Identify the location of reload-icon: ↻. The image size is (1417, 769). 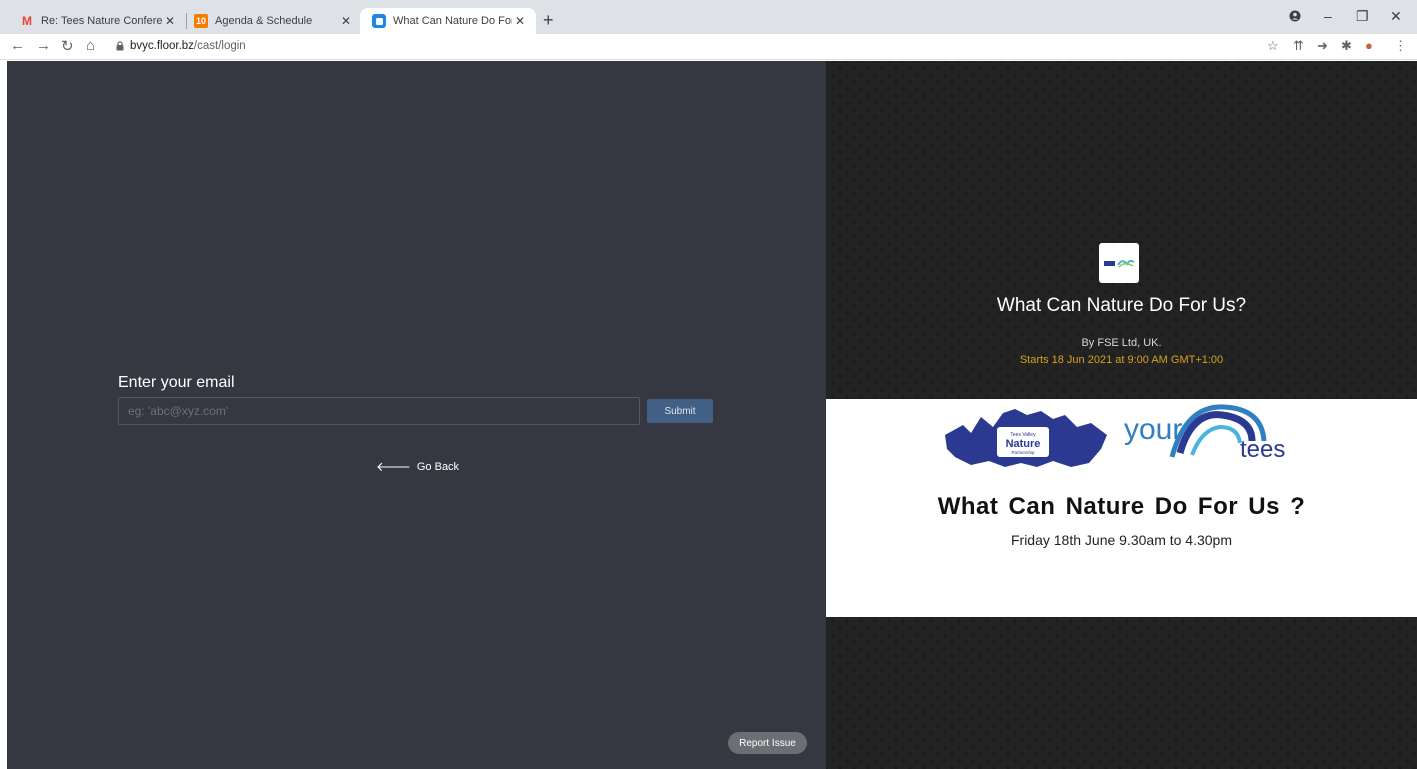
(67, 46).